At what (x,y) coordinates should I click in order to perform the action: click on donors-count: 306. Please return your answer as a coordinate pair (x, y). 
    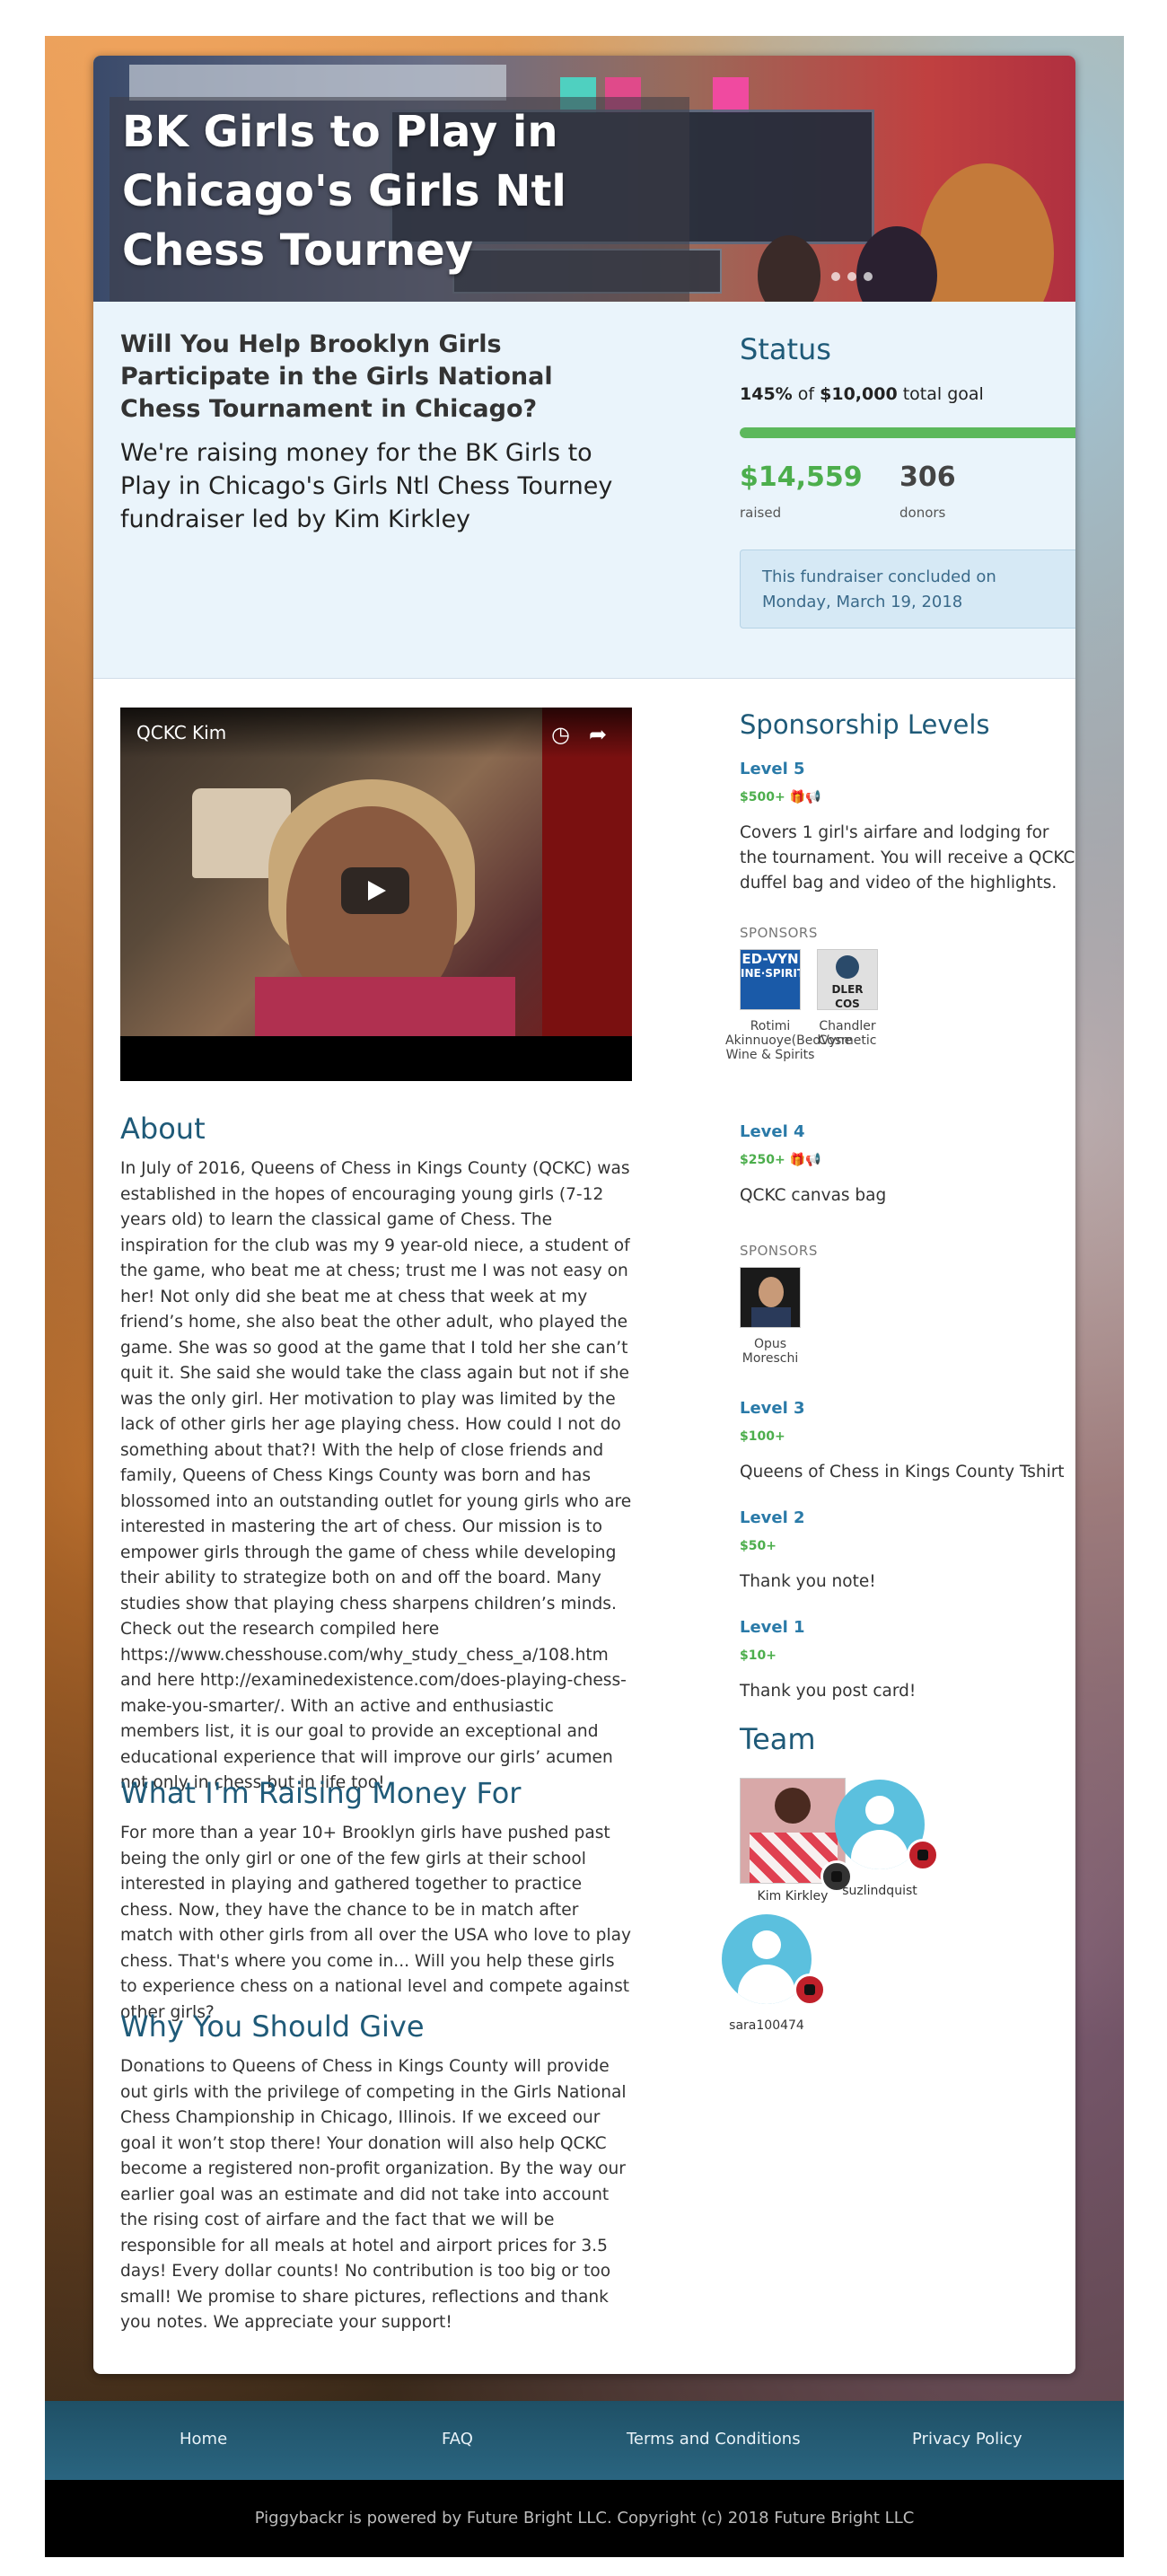
    Looking at the image, I should click on (927, 478).